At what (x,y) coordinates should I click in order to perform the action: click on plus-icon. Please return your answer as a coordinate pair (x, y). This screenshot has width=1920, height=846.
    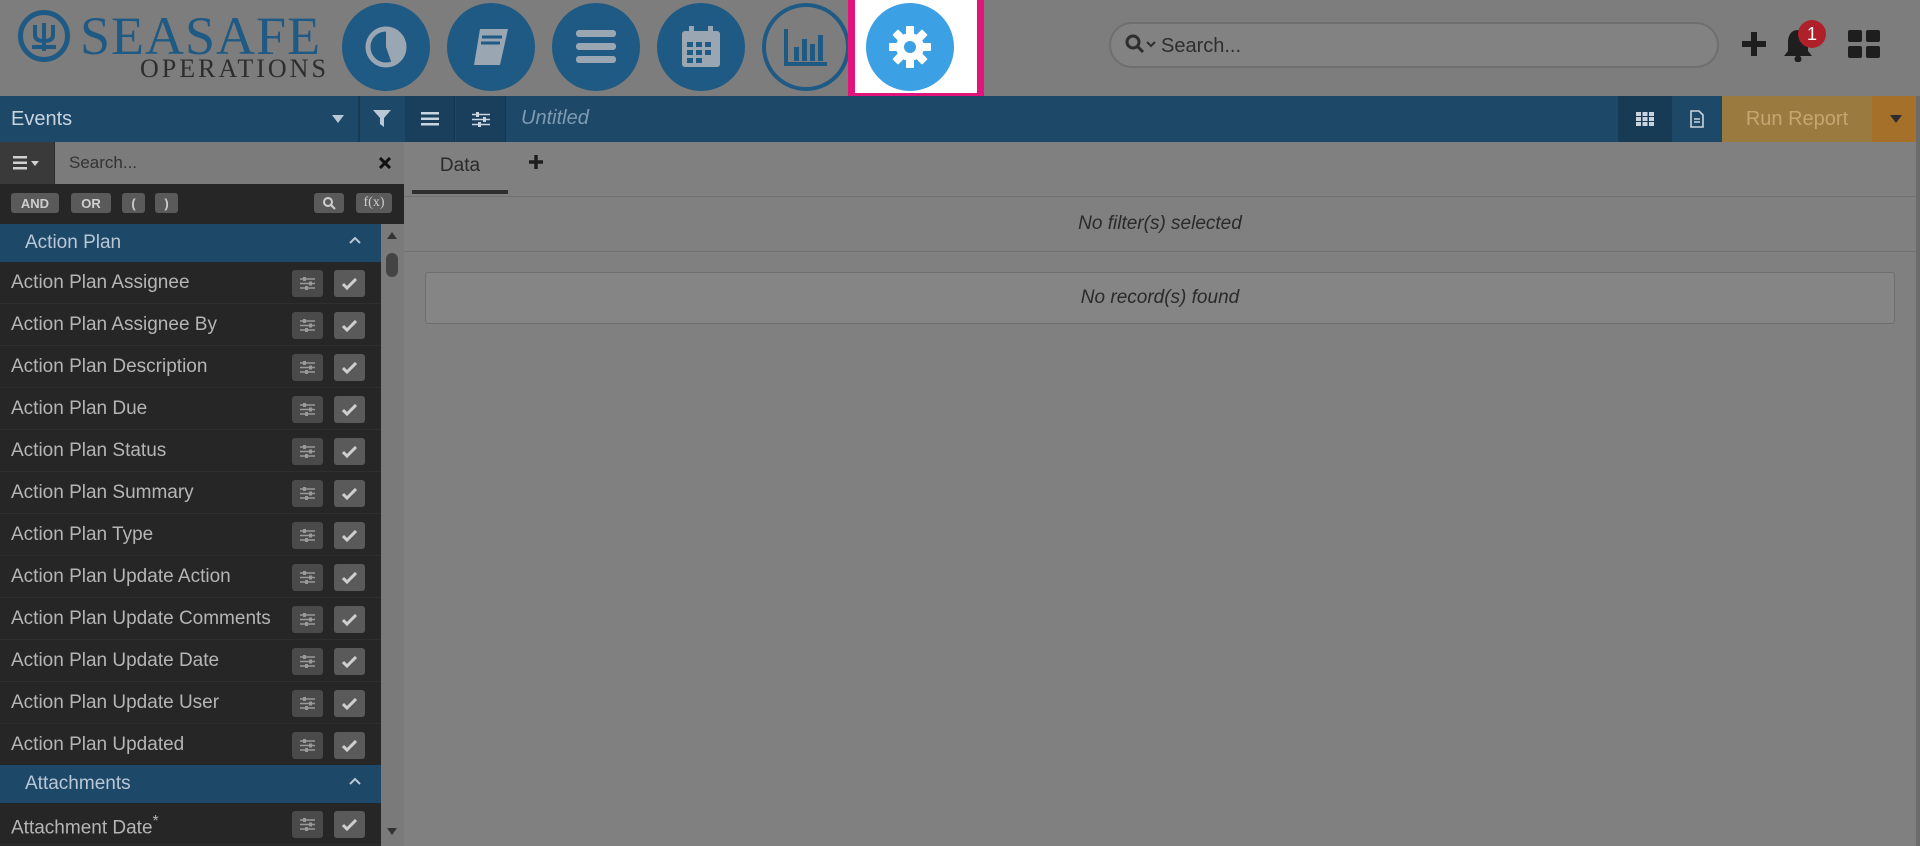
    Looking at the image, I should click on (1754, 44).